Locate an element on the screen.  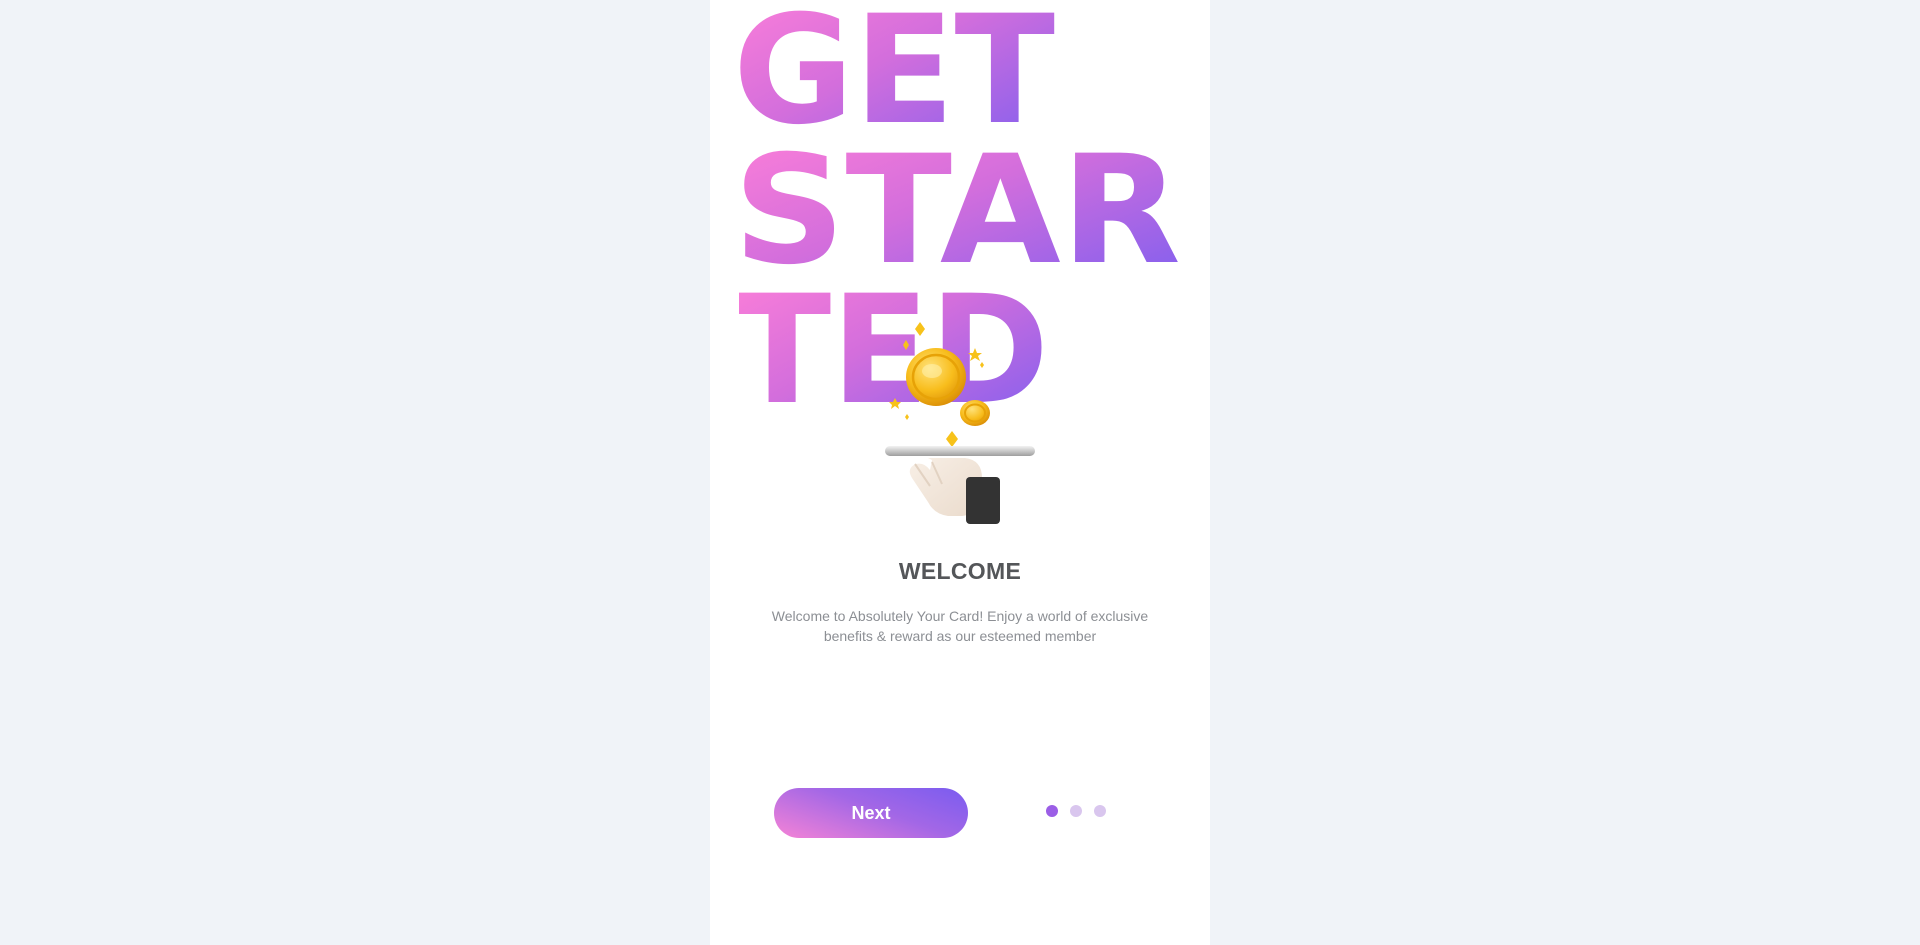
next-button: Next is located at coordinates (871, 813).